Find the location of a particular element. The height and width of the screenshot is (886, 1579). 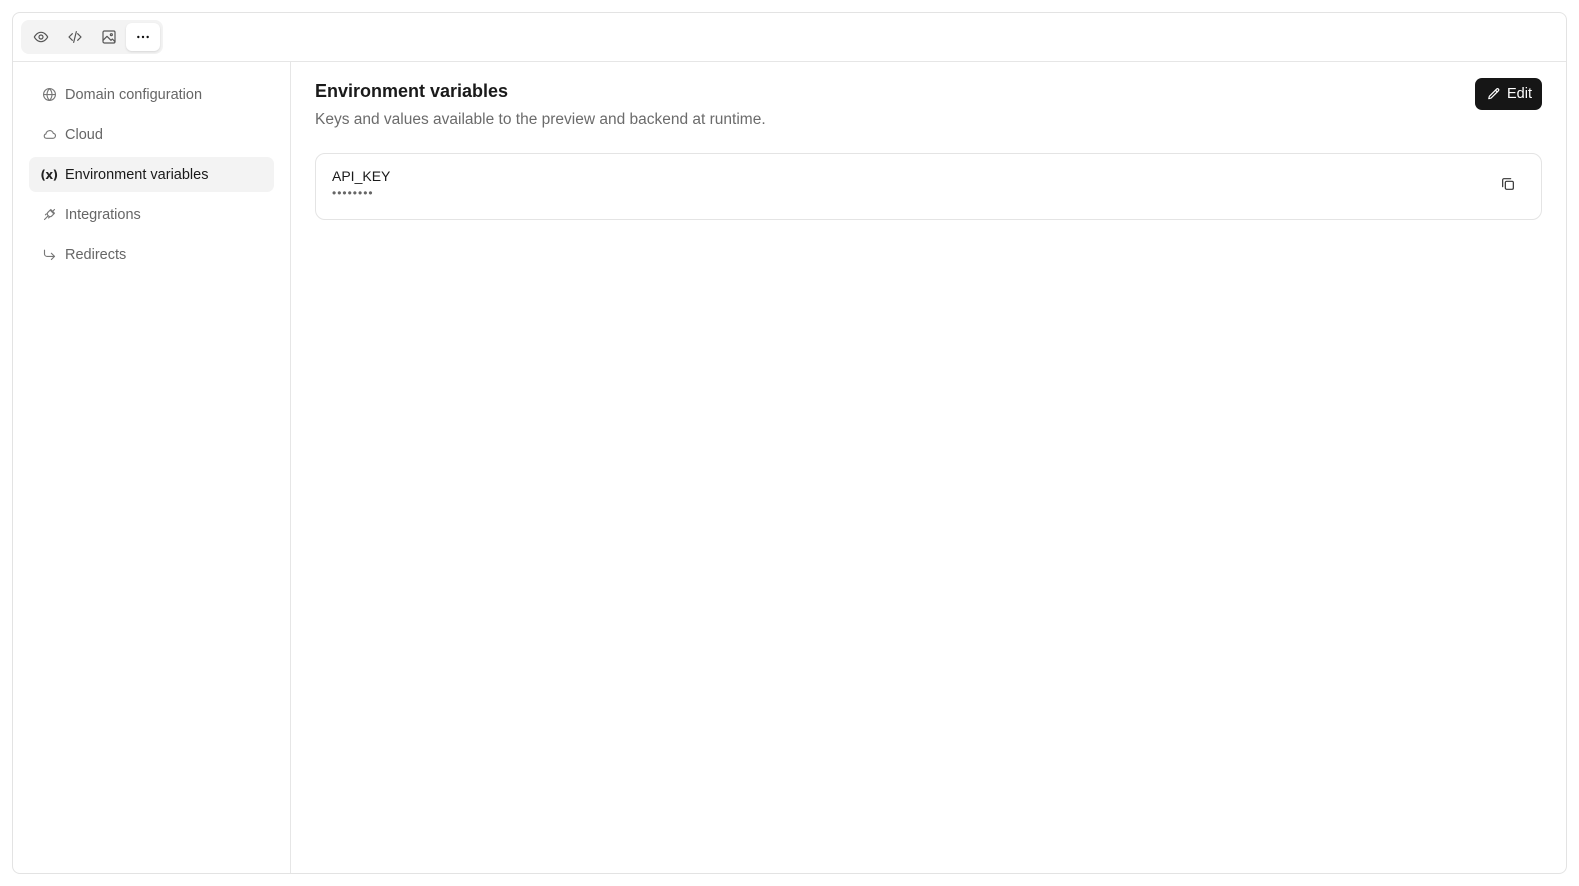

env-variable-card: API_KEY •••••••• is located at coordinates (928, 186).